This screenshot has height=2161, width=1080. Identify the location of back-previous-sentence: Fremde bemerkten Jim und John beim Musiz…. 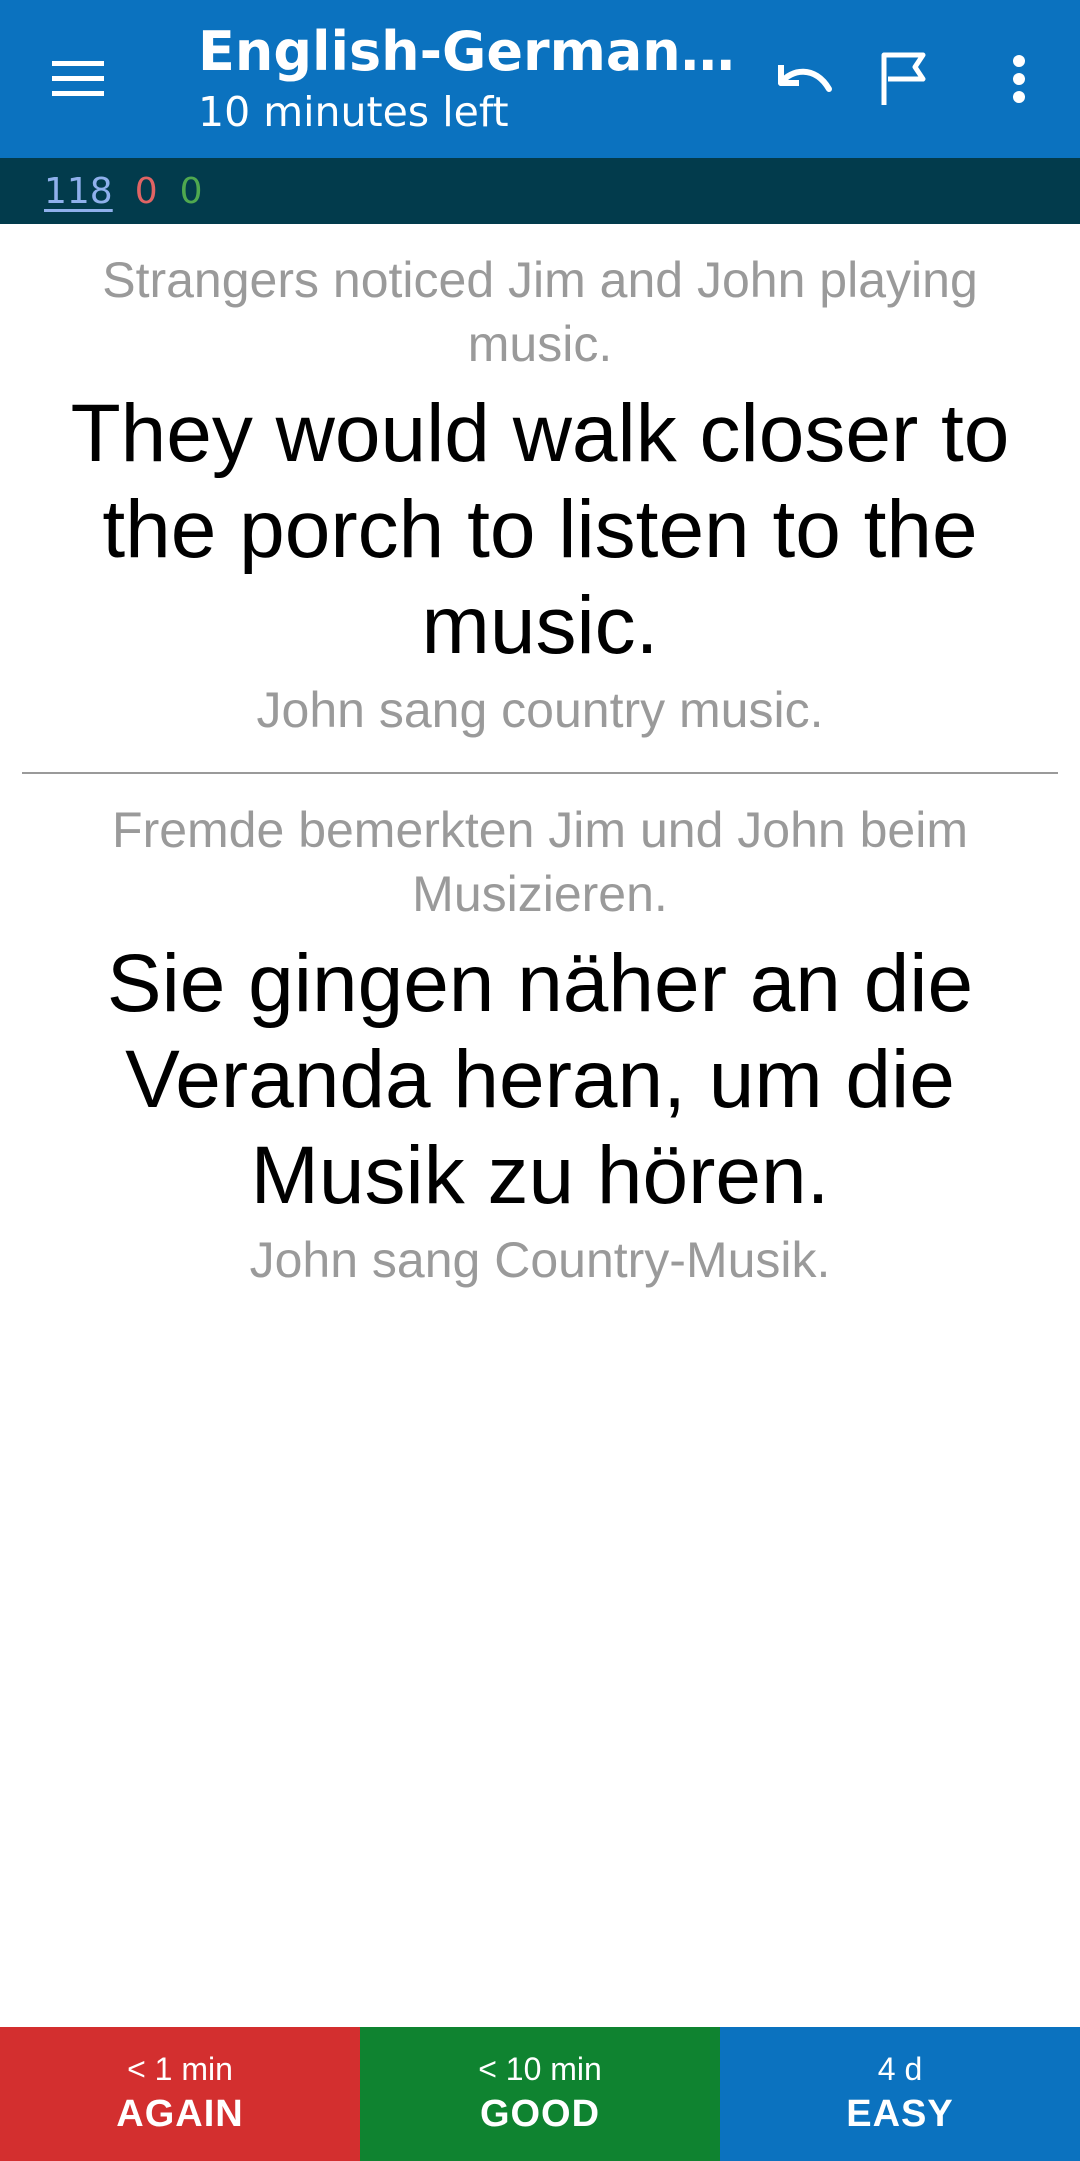
(540, 862).